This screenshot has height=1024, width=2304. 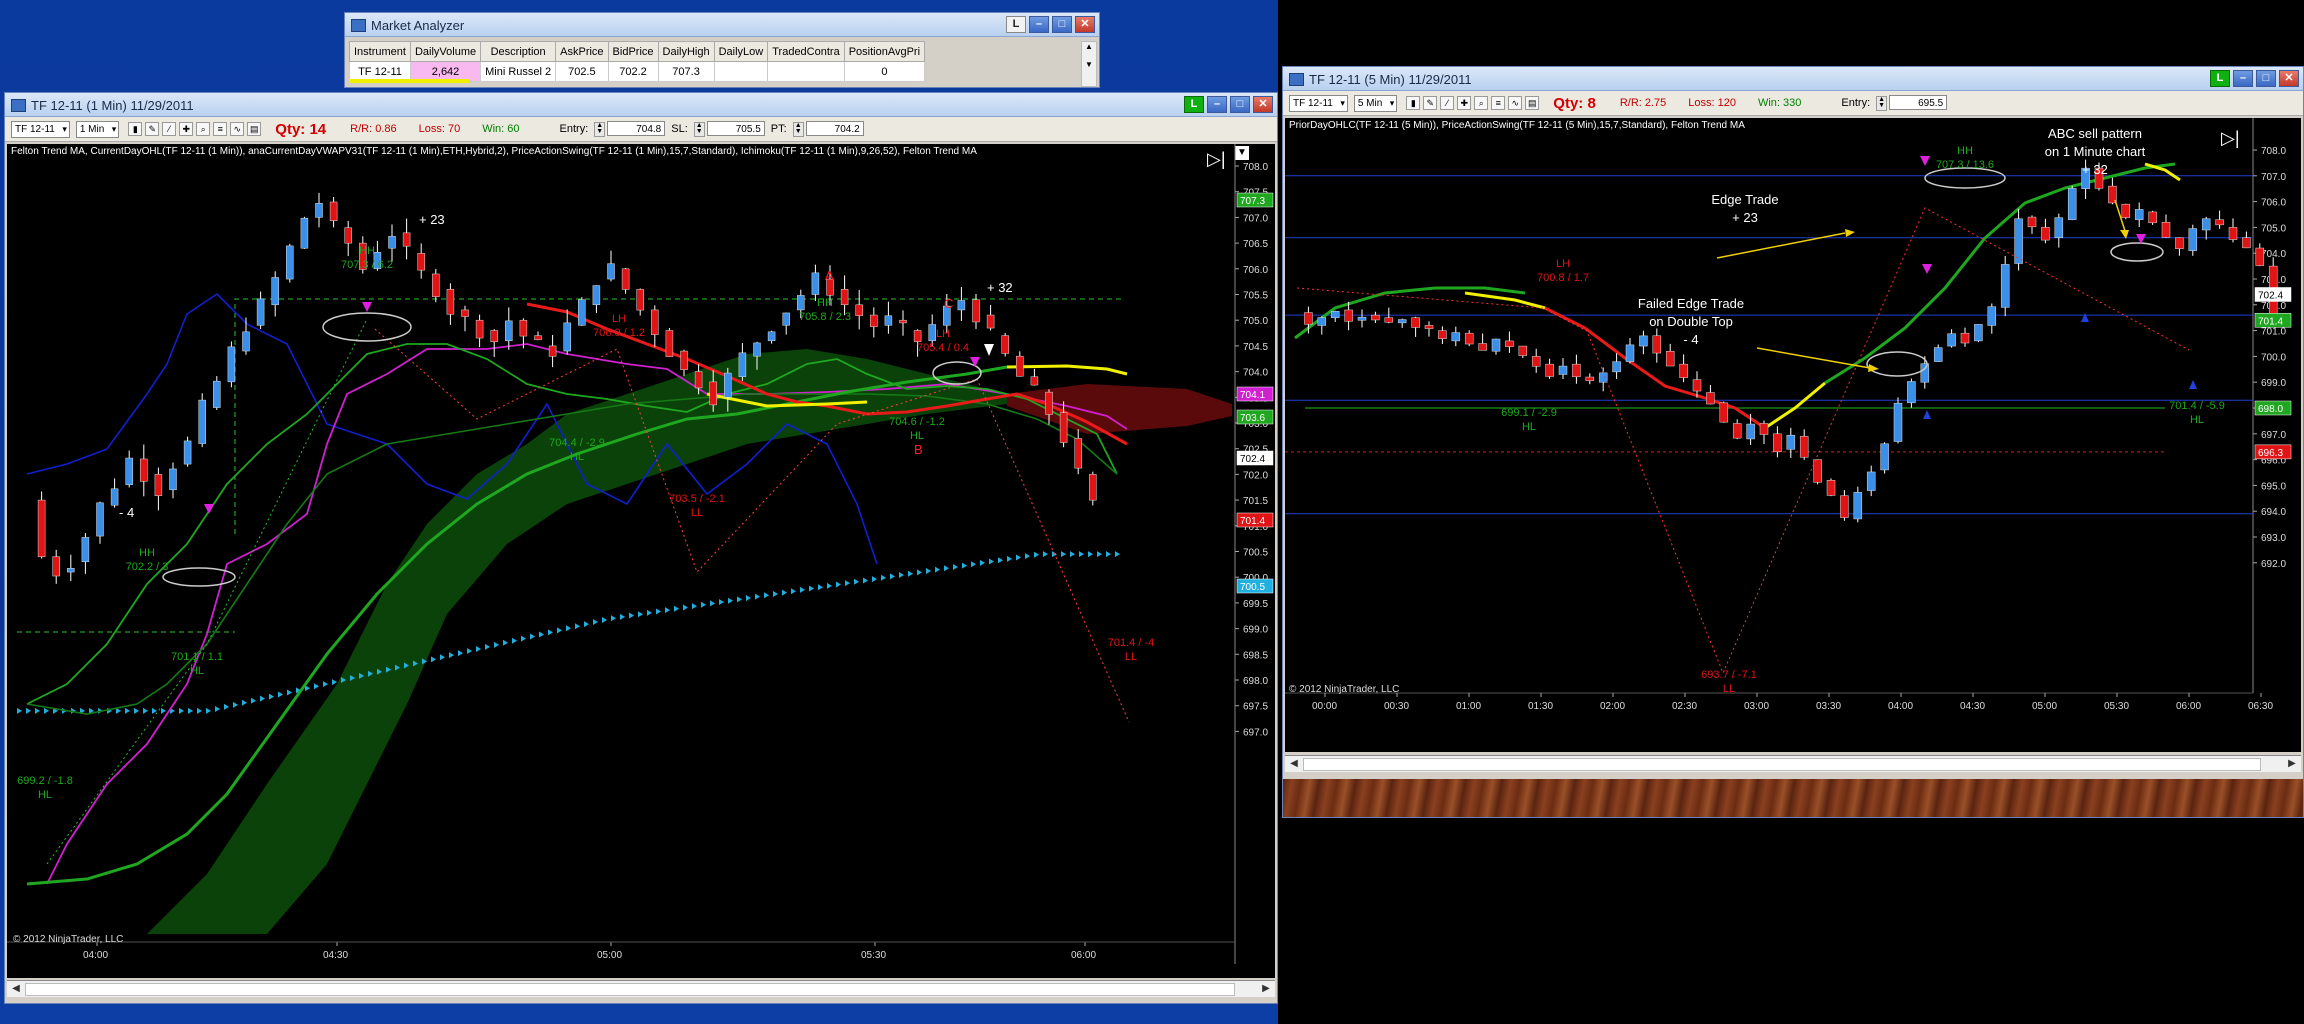 I want to click on chart-5min-titlebar: TF 12-11 (5 Min) 11/29/2011 L – □ ✕, so click(x=1793, y=79).